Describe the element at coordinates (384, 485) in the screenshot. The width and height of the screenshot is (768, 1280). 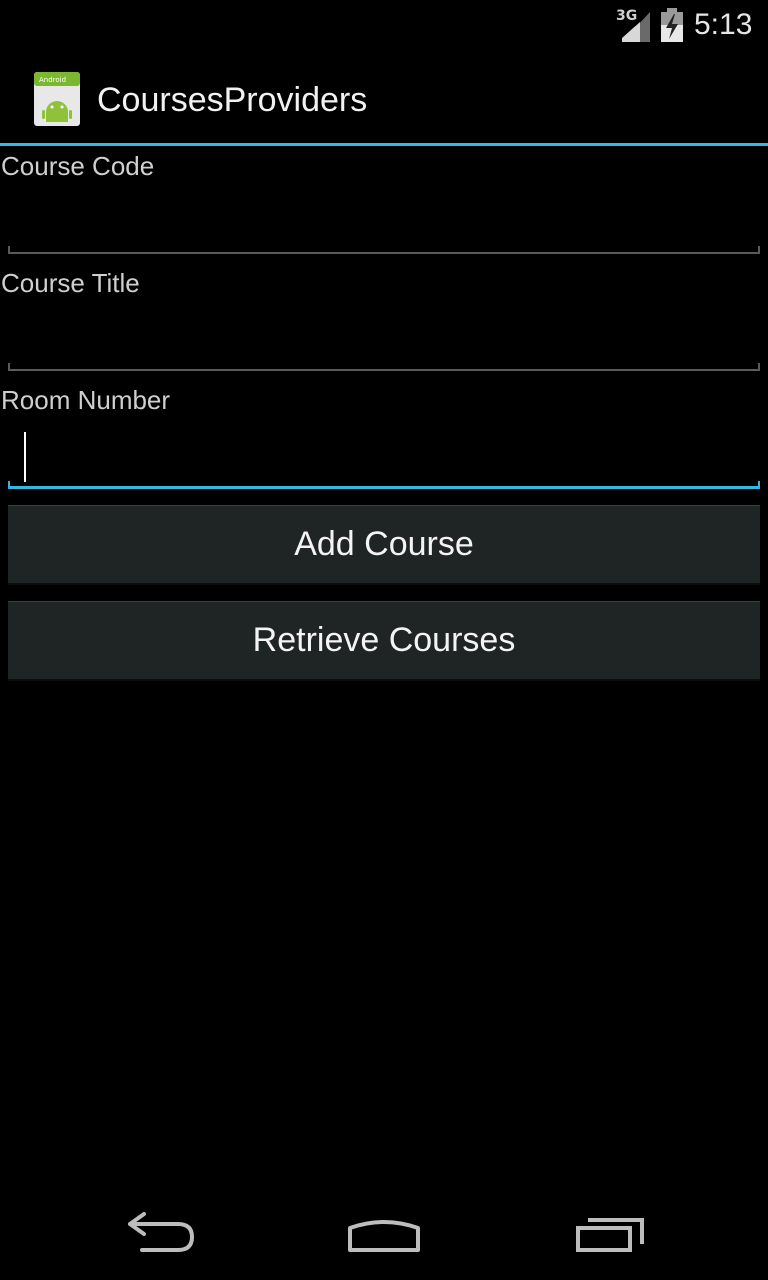
I see `room-number-underline` at that location.